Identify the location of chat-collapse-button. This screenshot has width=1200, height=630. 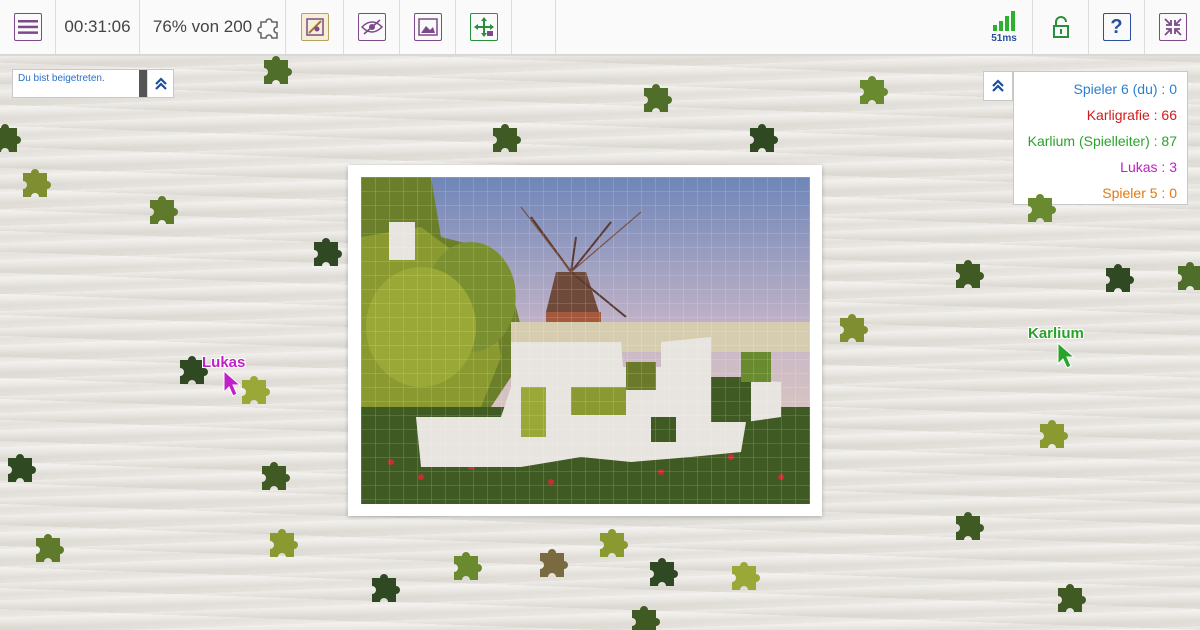
(160, 83).